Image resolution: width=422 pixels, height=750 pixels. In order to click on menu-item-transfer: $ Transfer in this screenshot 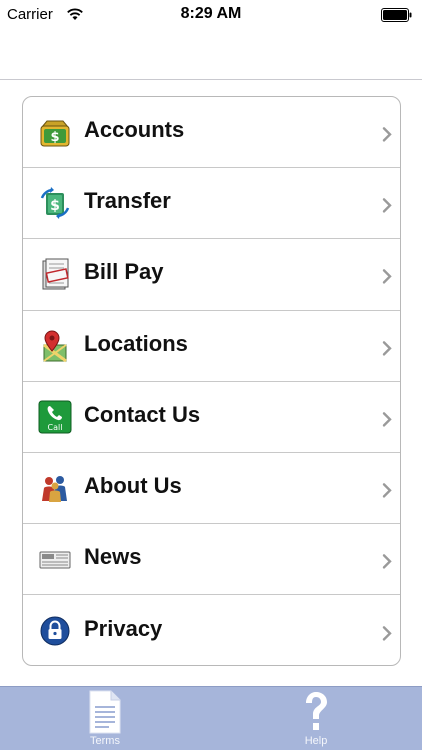, I will do `click(211, 204)`.